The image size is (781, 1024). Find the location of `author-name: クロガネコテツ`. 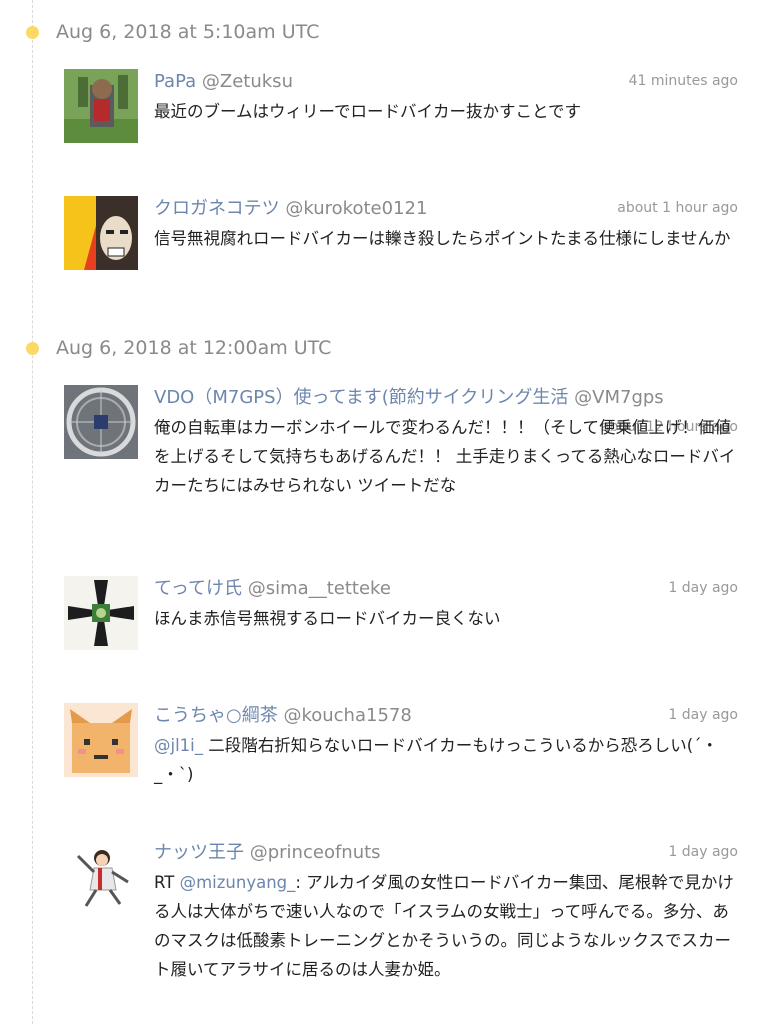

author-name: クロガネコテツ is located at coordinates (217, 208).